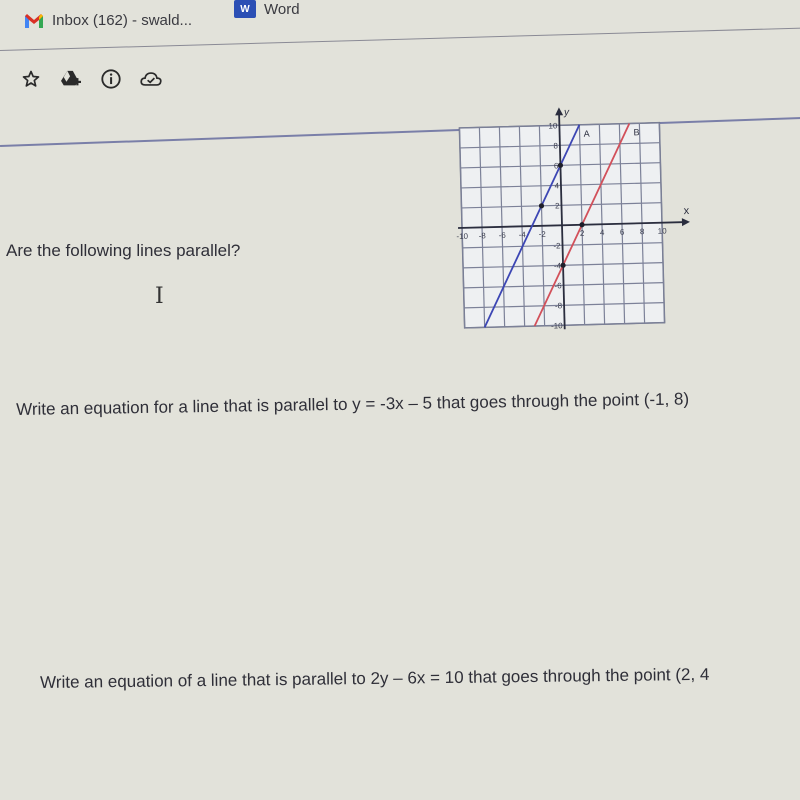  What do you see at coordinates (159, 296) in the screenshot?
I see `text-cursor-icon: I` at bounding box center [159, 296].